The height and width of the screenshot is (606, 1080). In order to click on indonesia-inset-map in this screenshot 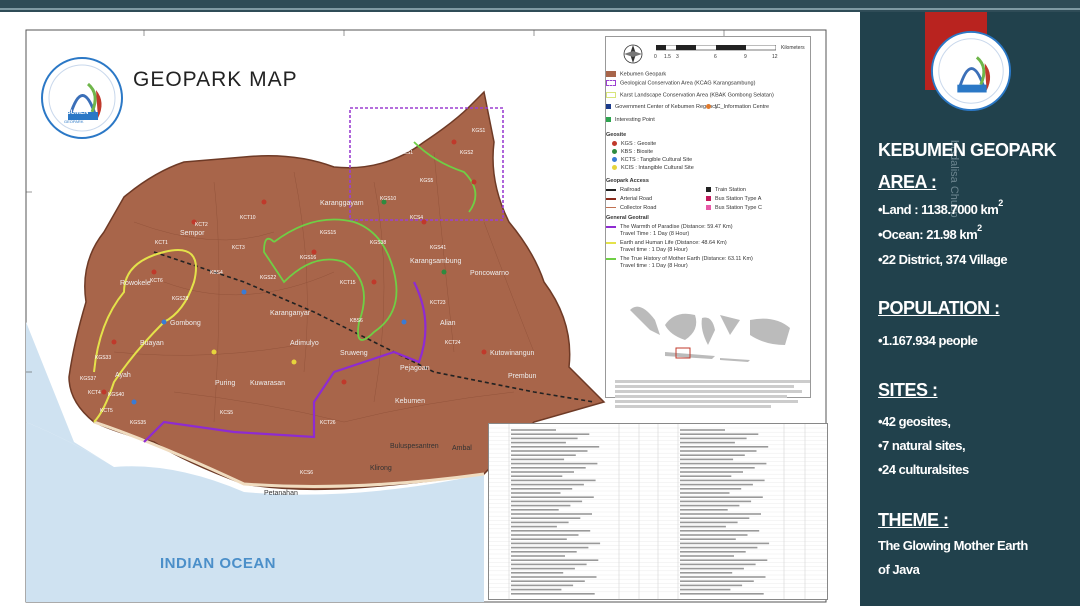, I will do `click(709, 331)`.